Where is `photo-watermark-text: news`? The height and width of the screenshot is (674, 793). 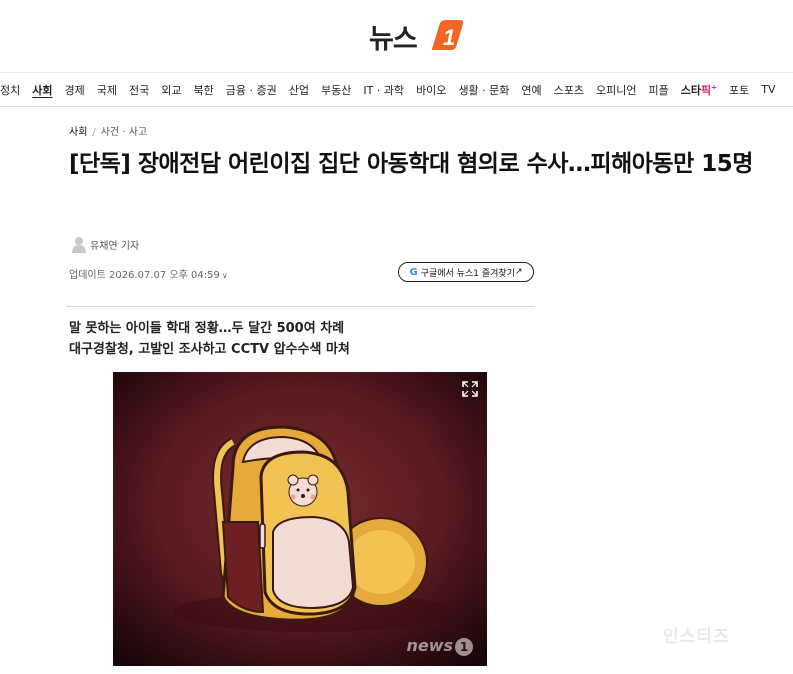 photo-watermark-text: news is located at coordinates (429, 645).